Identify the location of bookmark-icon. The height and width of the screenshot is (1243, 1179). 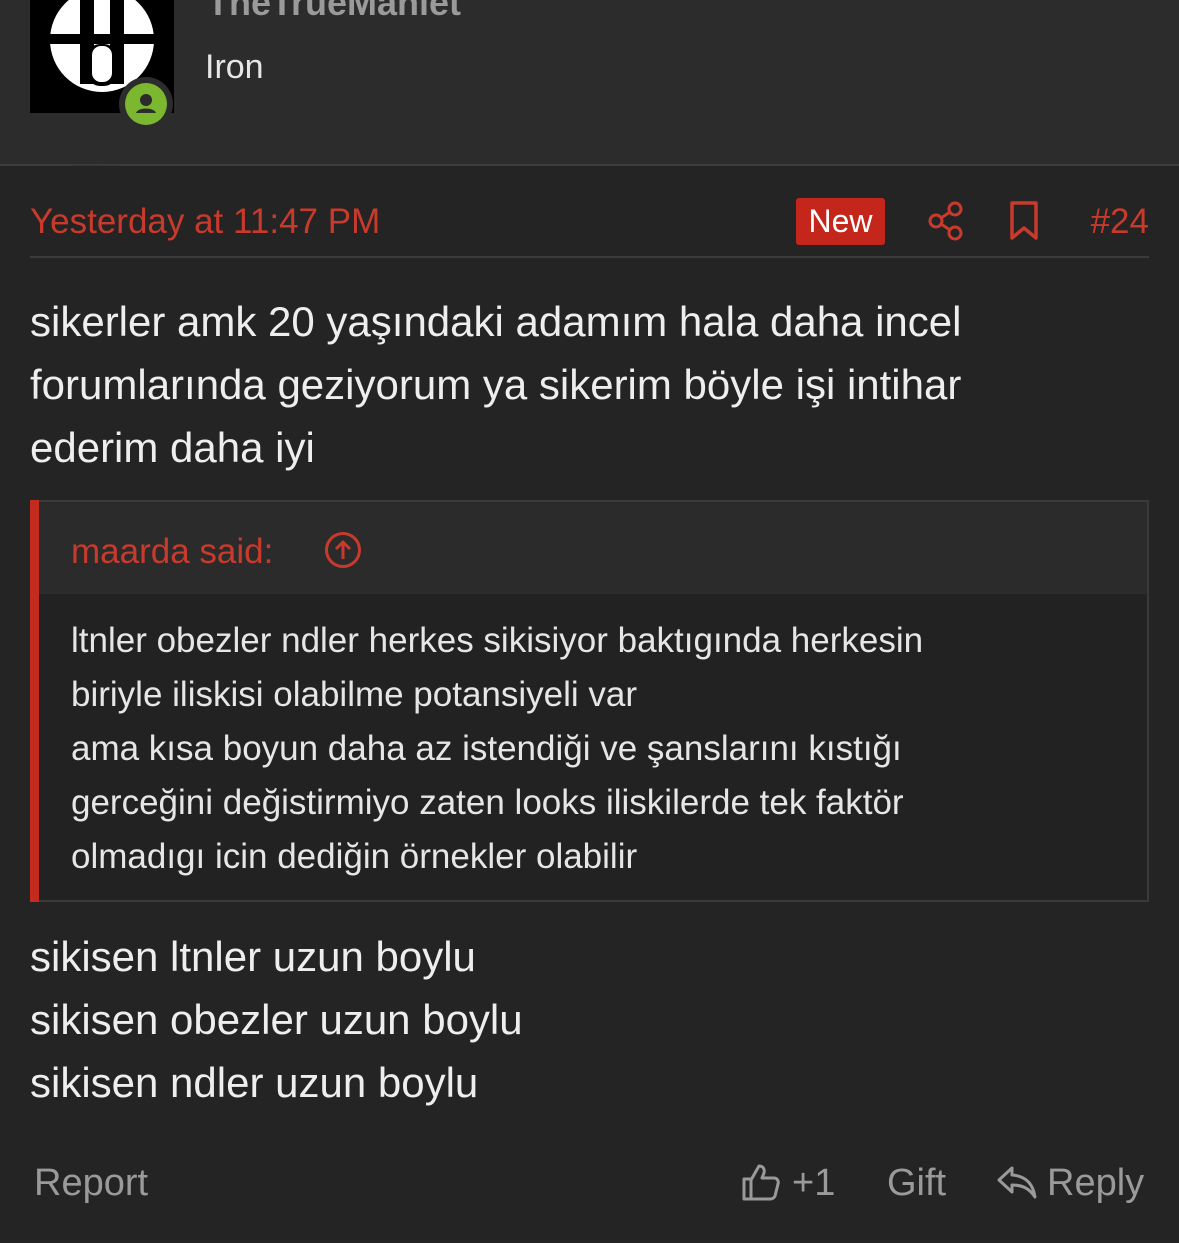
(1024, 221).